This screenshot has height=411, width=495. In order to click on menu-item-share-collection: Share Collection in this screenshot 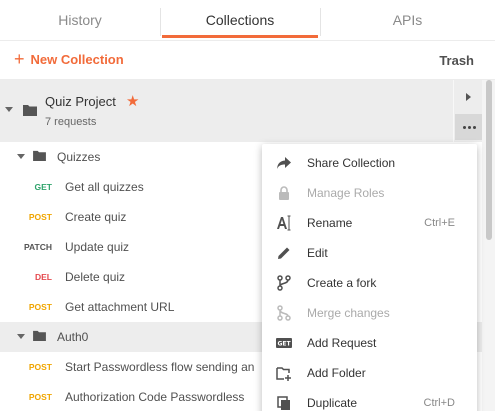, I will do `click(369, 163)`.